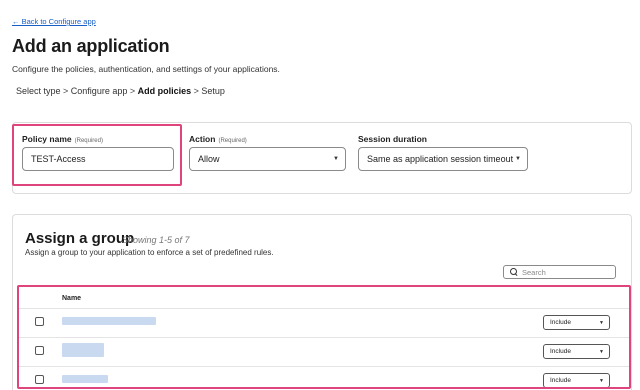 This screenshot has height=390, width=640. I want to click on highlight-policy-name, so click(97, 155).